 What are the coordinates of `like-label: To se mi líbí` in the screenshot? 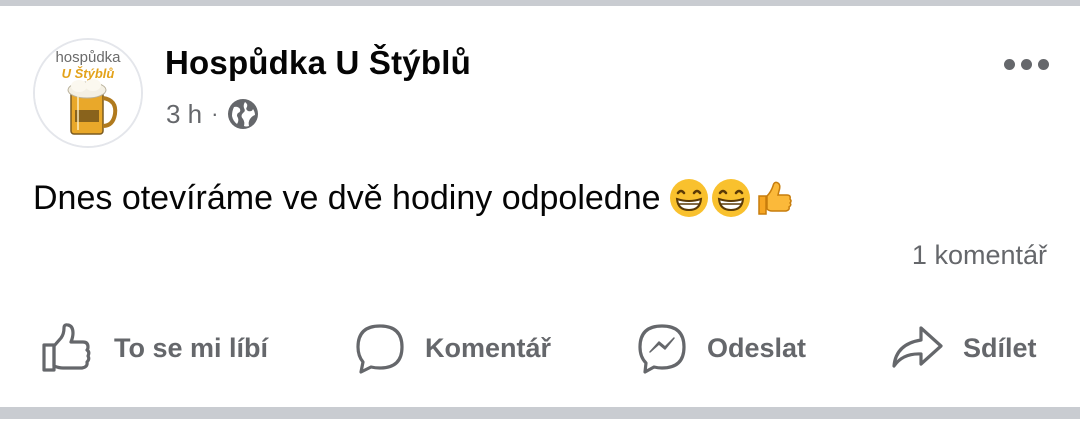 It's located at (191, 347).